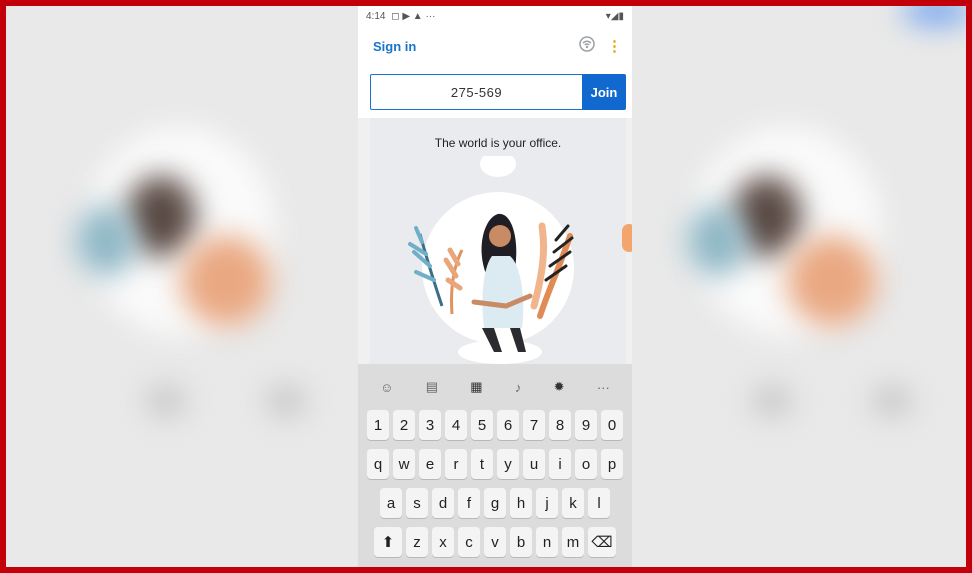  Describe the element at coordinates (491, 260) in the screenshot. I see `hero-illustration` at that location.